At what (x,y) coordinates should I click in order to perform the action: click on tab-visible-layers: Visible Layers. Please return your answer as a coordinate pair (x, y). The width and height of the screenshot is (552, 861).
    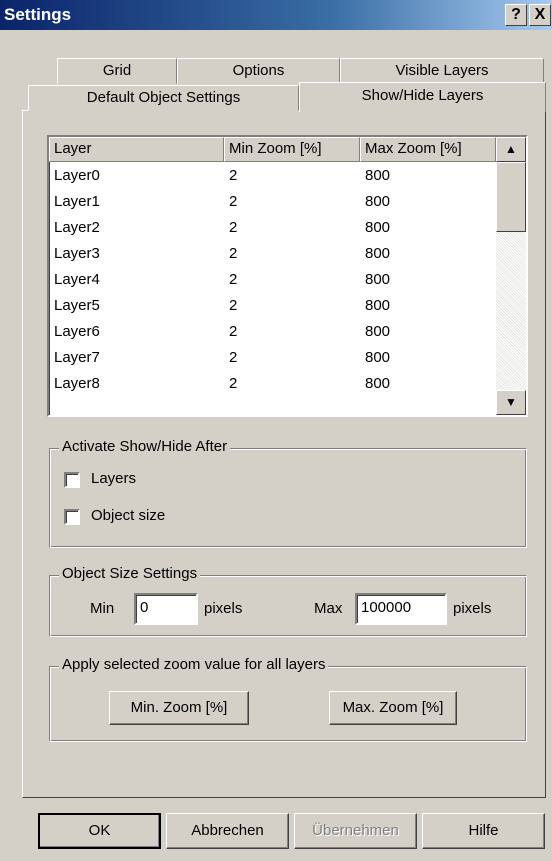
    Looking at the image, I should click on (442, 71).